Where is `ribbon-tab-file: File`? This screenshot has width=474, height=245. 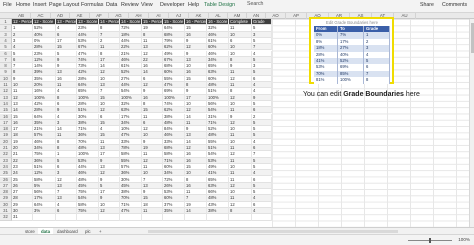 ribbon-tab-file: File is located at coordinates (7, 5).